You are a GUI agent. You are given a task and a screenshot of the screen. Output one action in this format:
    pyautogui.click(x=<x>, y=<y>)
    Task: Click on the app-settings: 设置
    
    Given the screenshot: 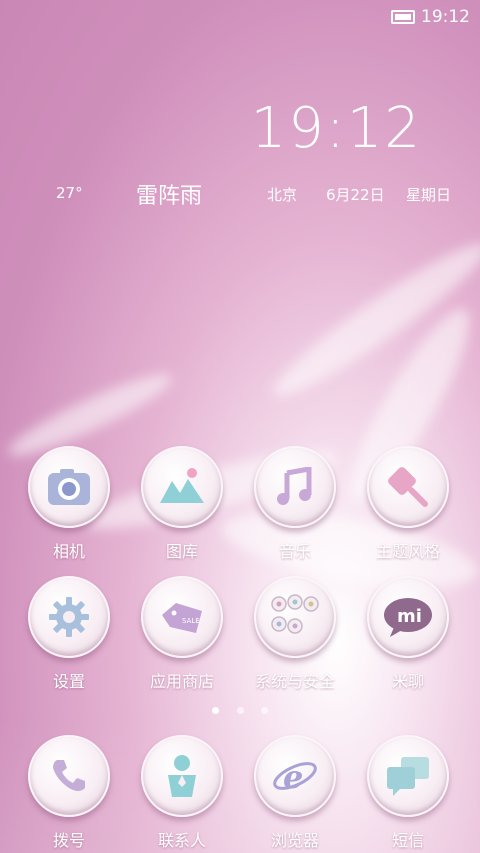 What is the action you would take?
    pyautogui.click(x=69, y=634)
    